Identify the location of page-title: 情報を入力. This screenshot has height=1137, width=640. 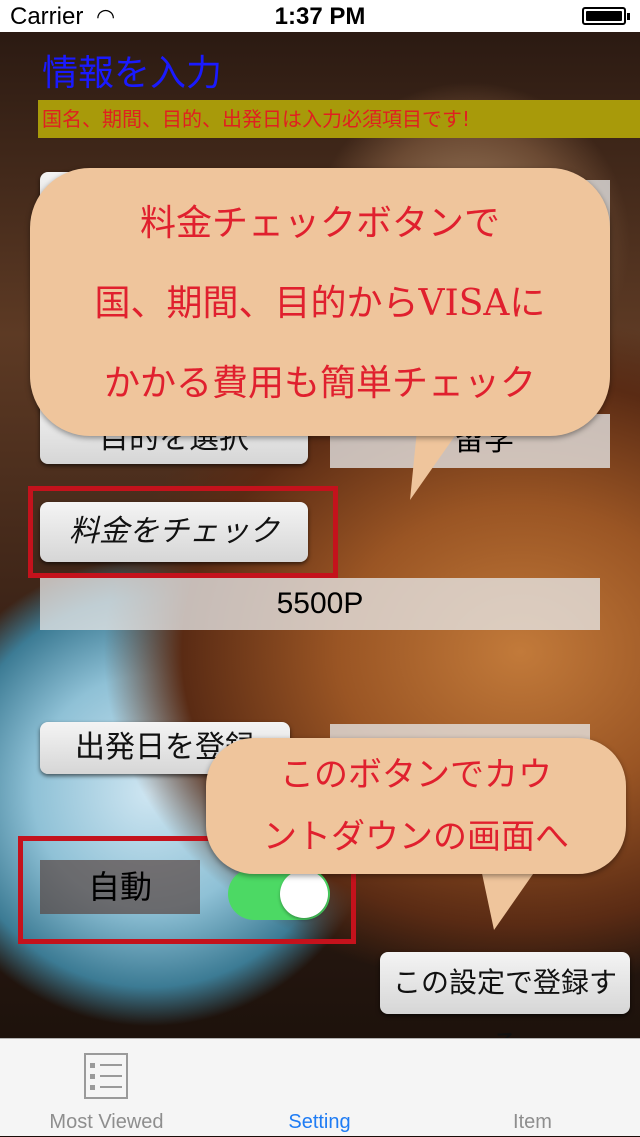
(132, 73).